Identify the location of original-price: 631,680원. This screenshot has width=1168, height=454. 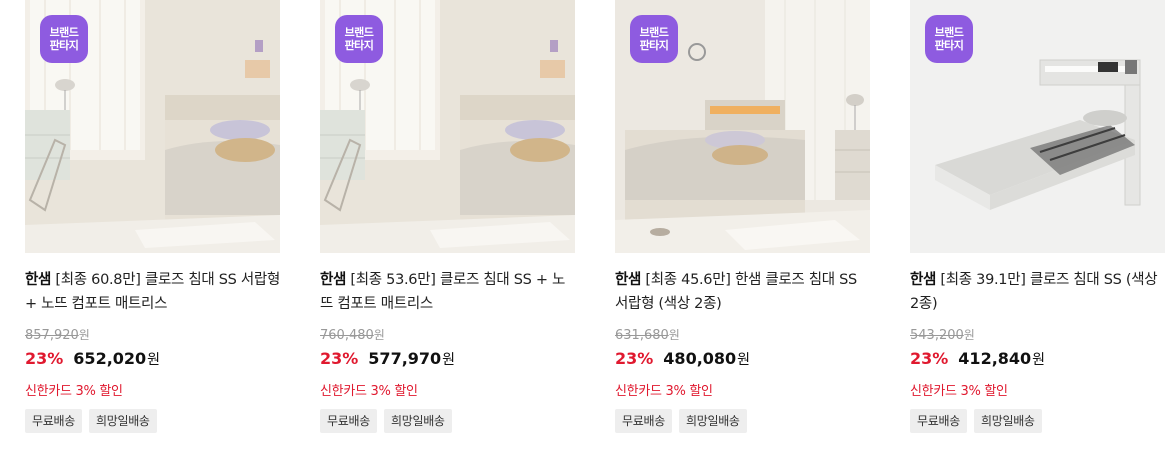
(647, 334).